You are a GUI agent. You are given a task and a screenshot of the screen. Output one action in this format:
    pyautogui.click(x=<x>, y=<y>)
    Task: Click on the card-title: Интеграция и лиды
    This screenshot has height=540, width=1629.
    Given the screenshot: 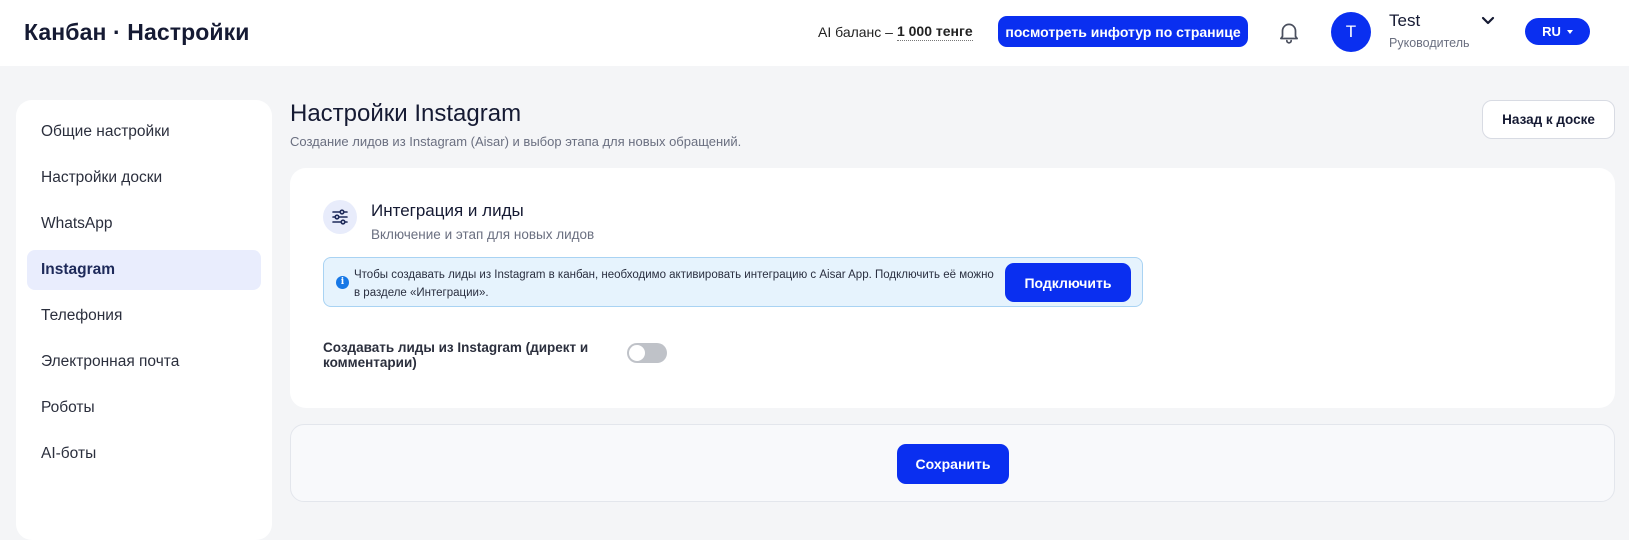 What is the action you would take?
    pyautogui.click(x=447, y=210)
    